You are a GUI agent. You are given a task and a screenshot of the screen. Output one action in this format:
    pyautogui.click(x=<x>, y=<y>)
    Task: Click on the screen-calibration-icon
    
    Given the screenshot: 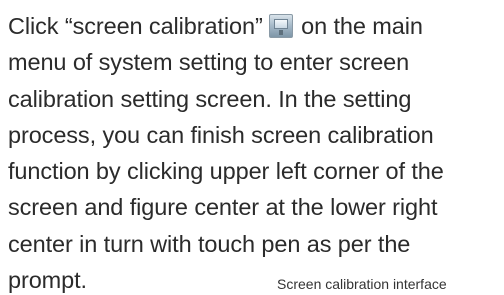 What is the action you would take?
    pyautogui.click(x=280, y=26)
    